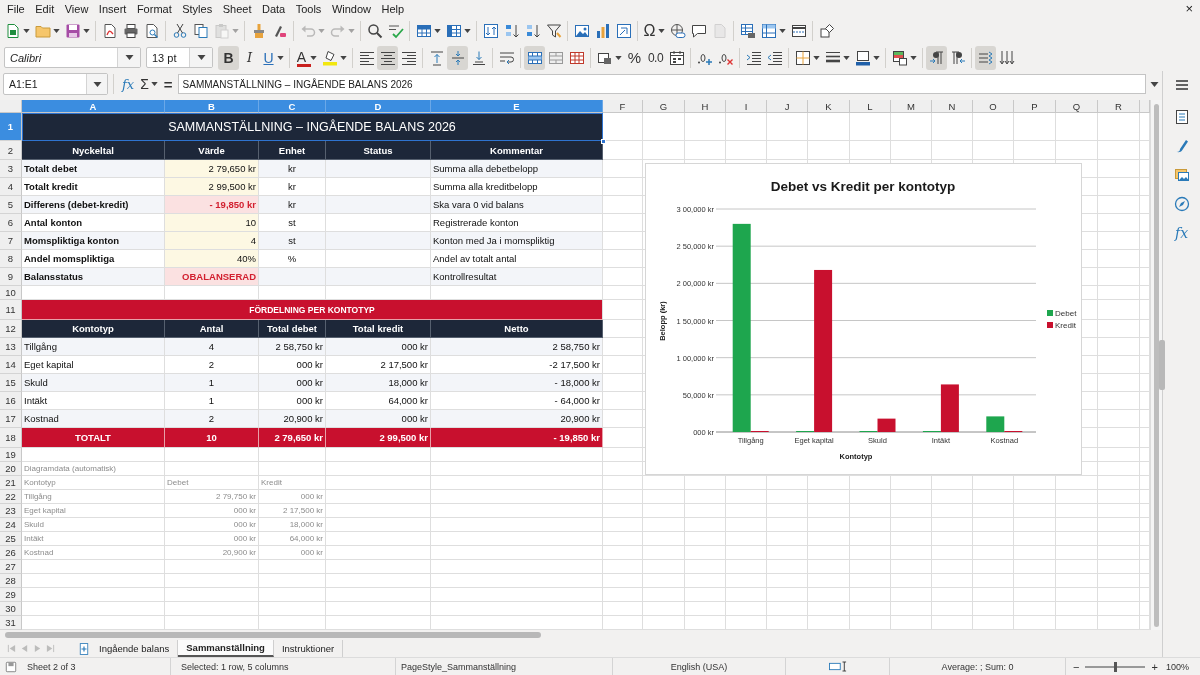 The height and width of the screenshot is (675, 1200). I want to click on row-header: 21, so click(11, 483).